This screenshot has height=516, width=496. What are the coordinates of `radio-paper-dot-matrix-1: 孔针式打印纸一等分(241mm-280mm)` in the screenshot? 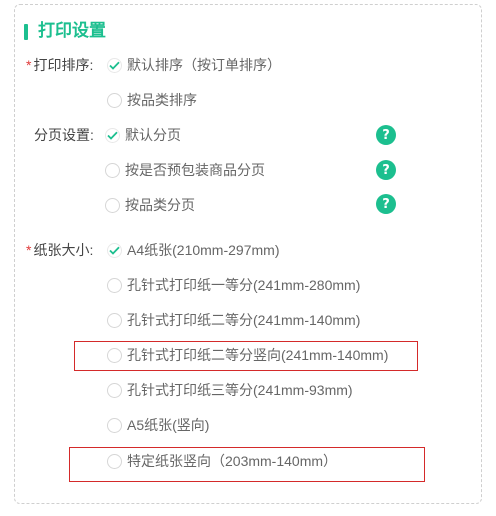 It's located at (233, 285).